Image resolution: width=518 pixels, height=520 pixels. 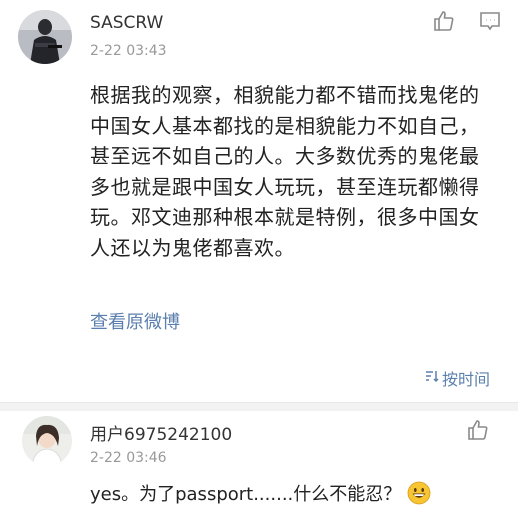 What do you see at coordinates (259, 406) in the screenshot?
I see `section-divider` at bounding box center [259, 406].